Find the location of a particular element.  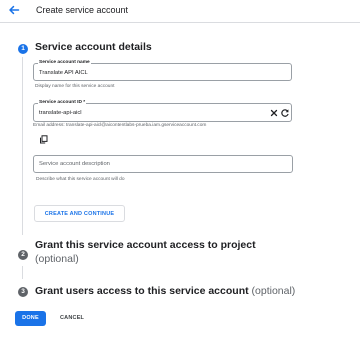

service-account-id-field: Service account ID * translate-api-aicl is located at coordinates (162, 111).